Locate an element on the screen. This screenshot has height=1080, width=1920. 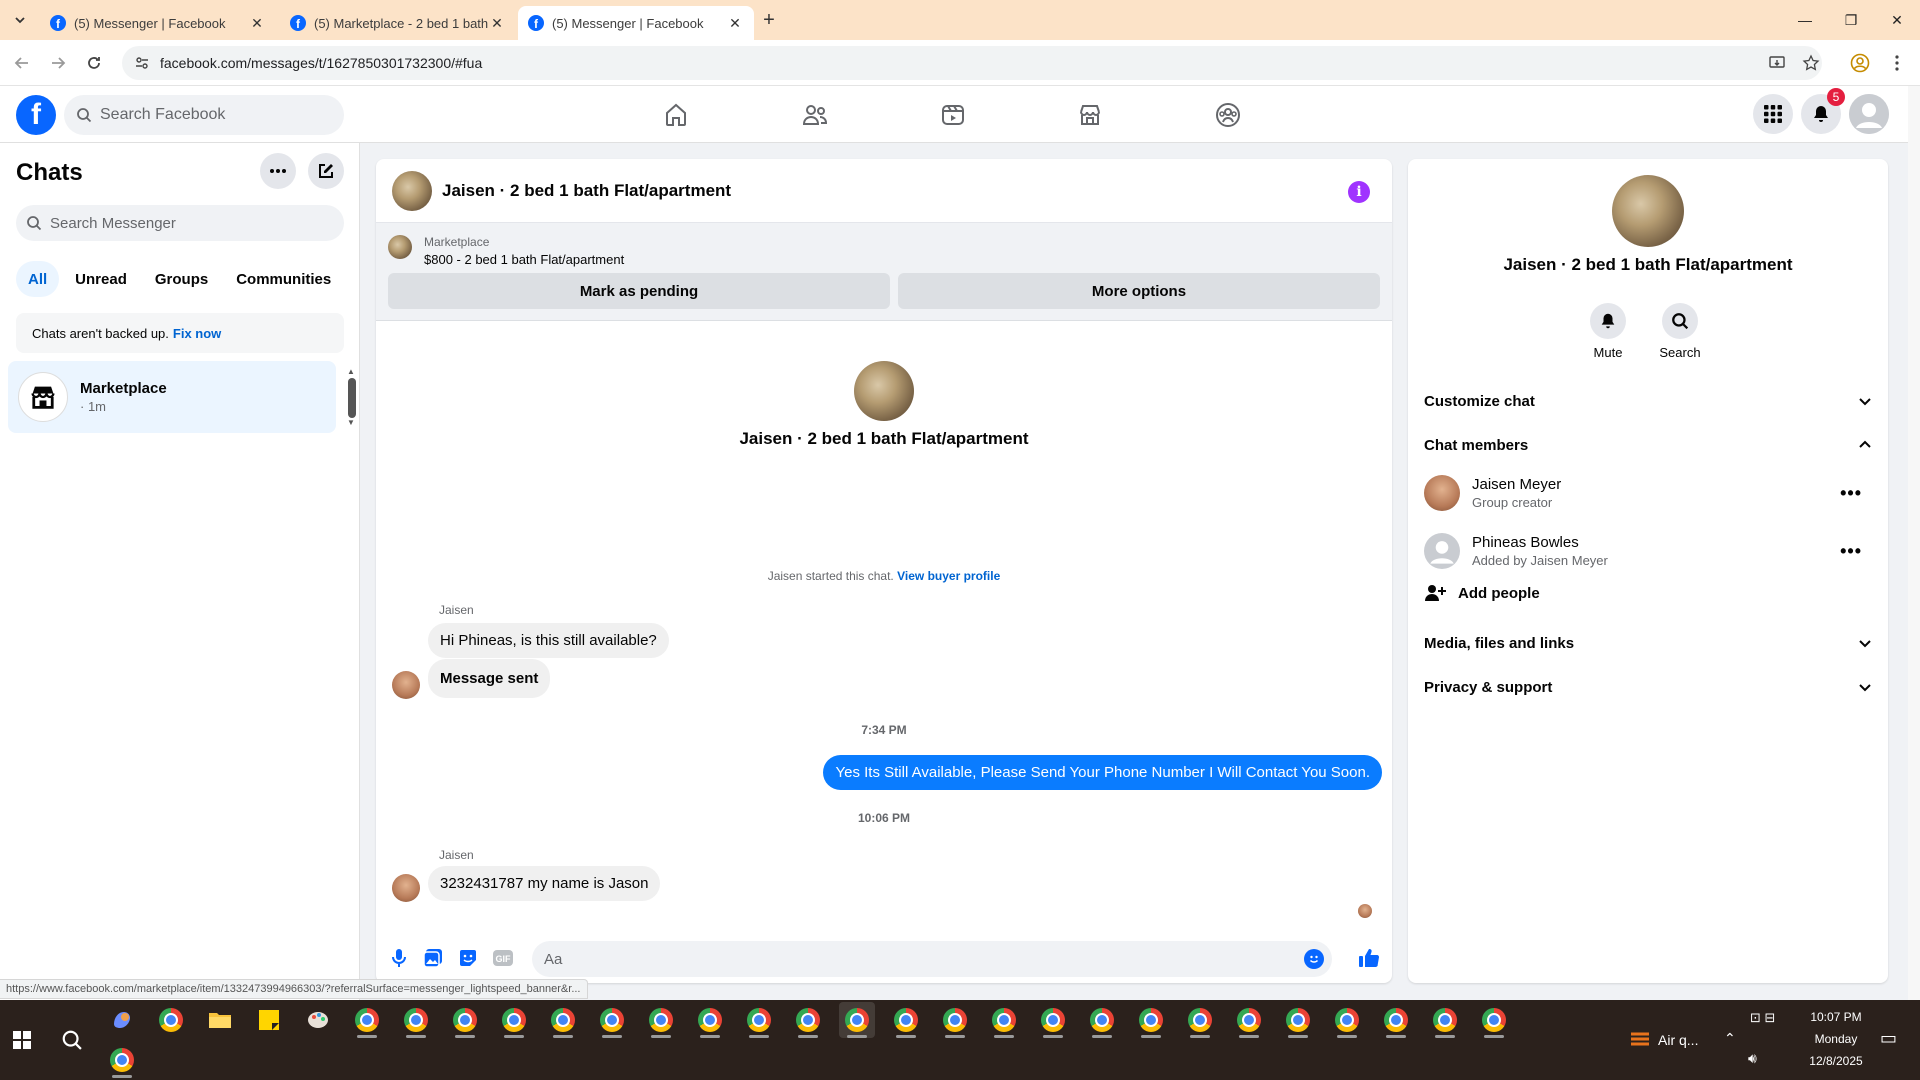
clock-day: Monday is located at coordinates (1836, 1039).